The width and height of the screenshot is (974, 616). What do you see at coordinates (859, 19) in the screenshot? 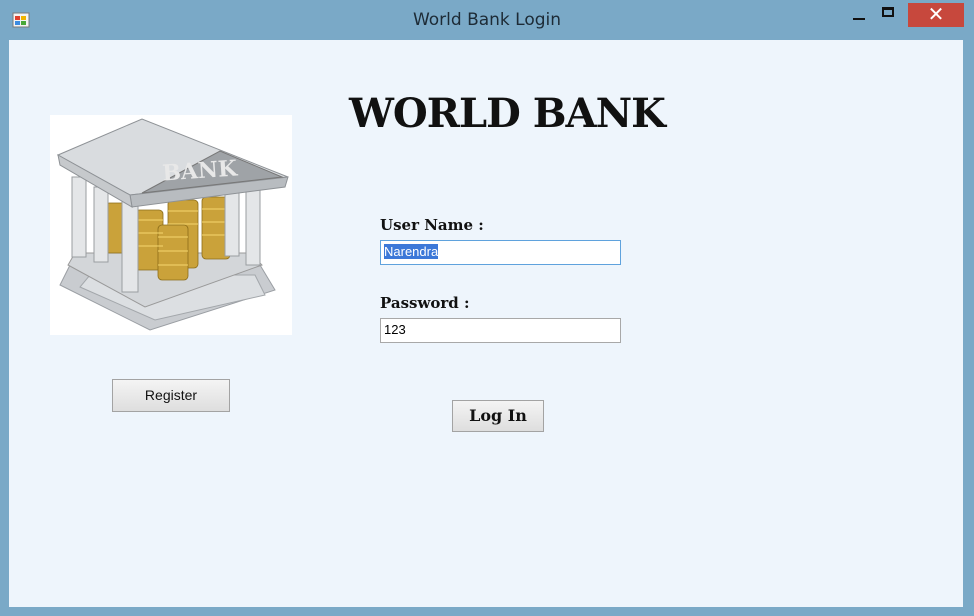
I see `minimize-icon` at bounding box center [859, 19].